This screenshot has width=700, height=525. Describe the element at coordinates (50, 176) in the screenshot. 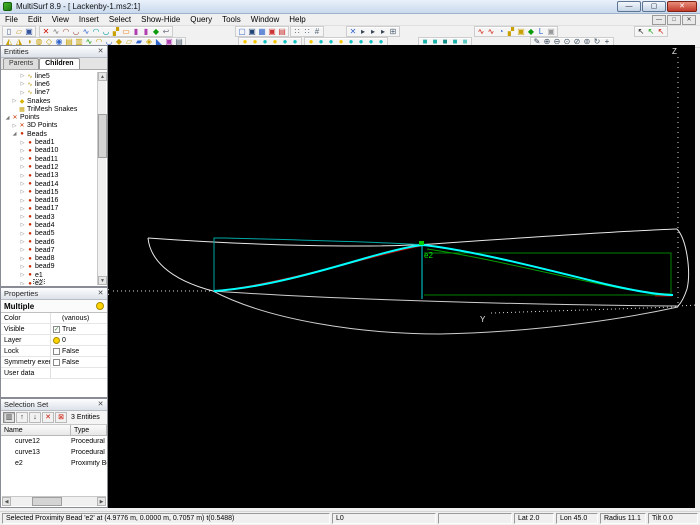

I see `tree-item: ▷ ● bead13` at that location.